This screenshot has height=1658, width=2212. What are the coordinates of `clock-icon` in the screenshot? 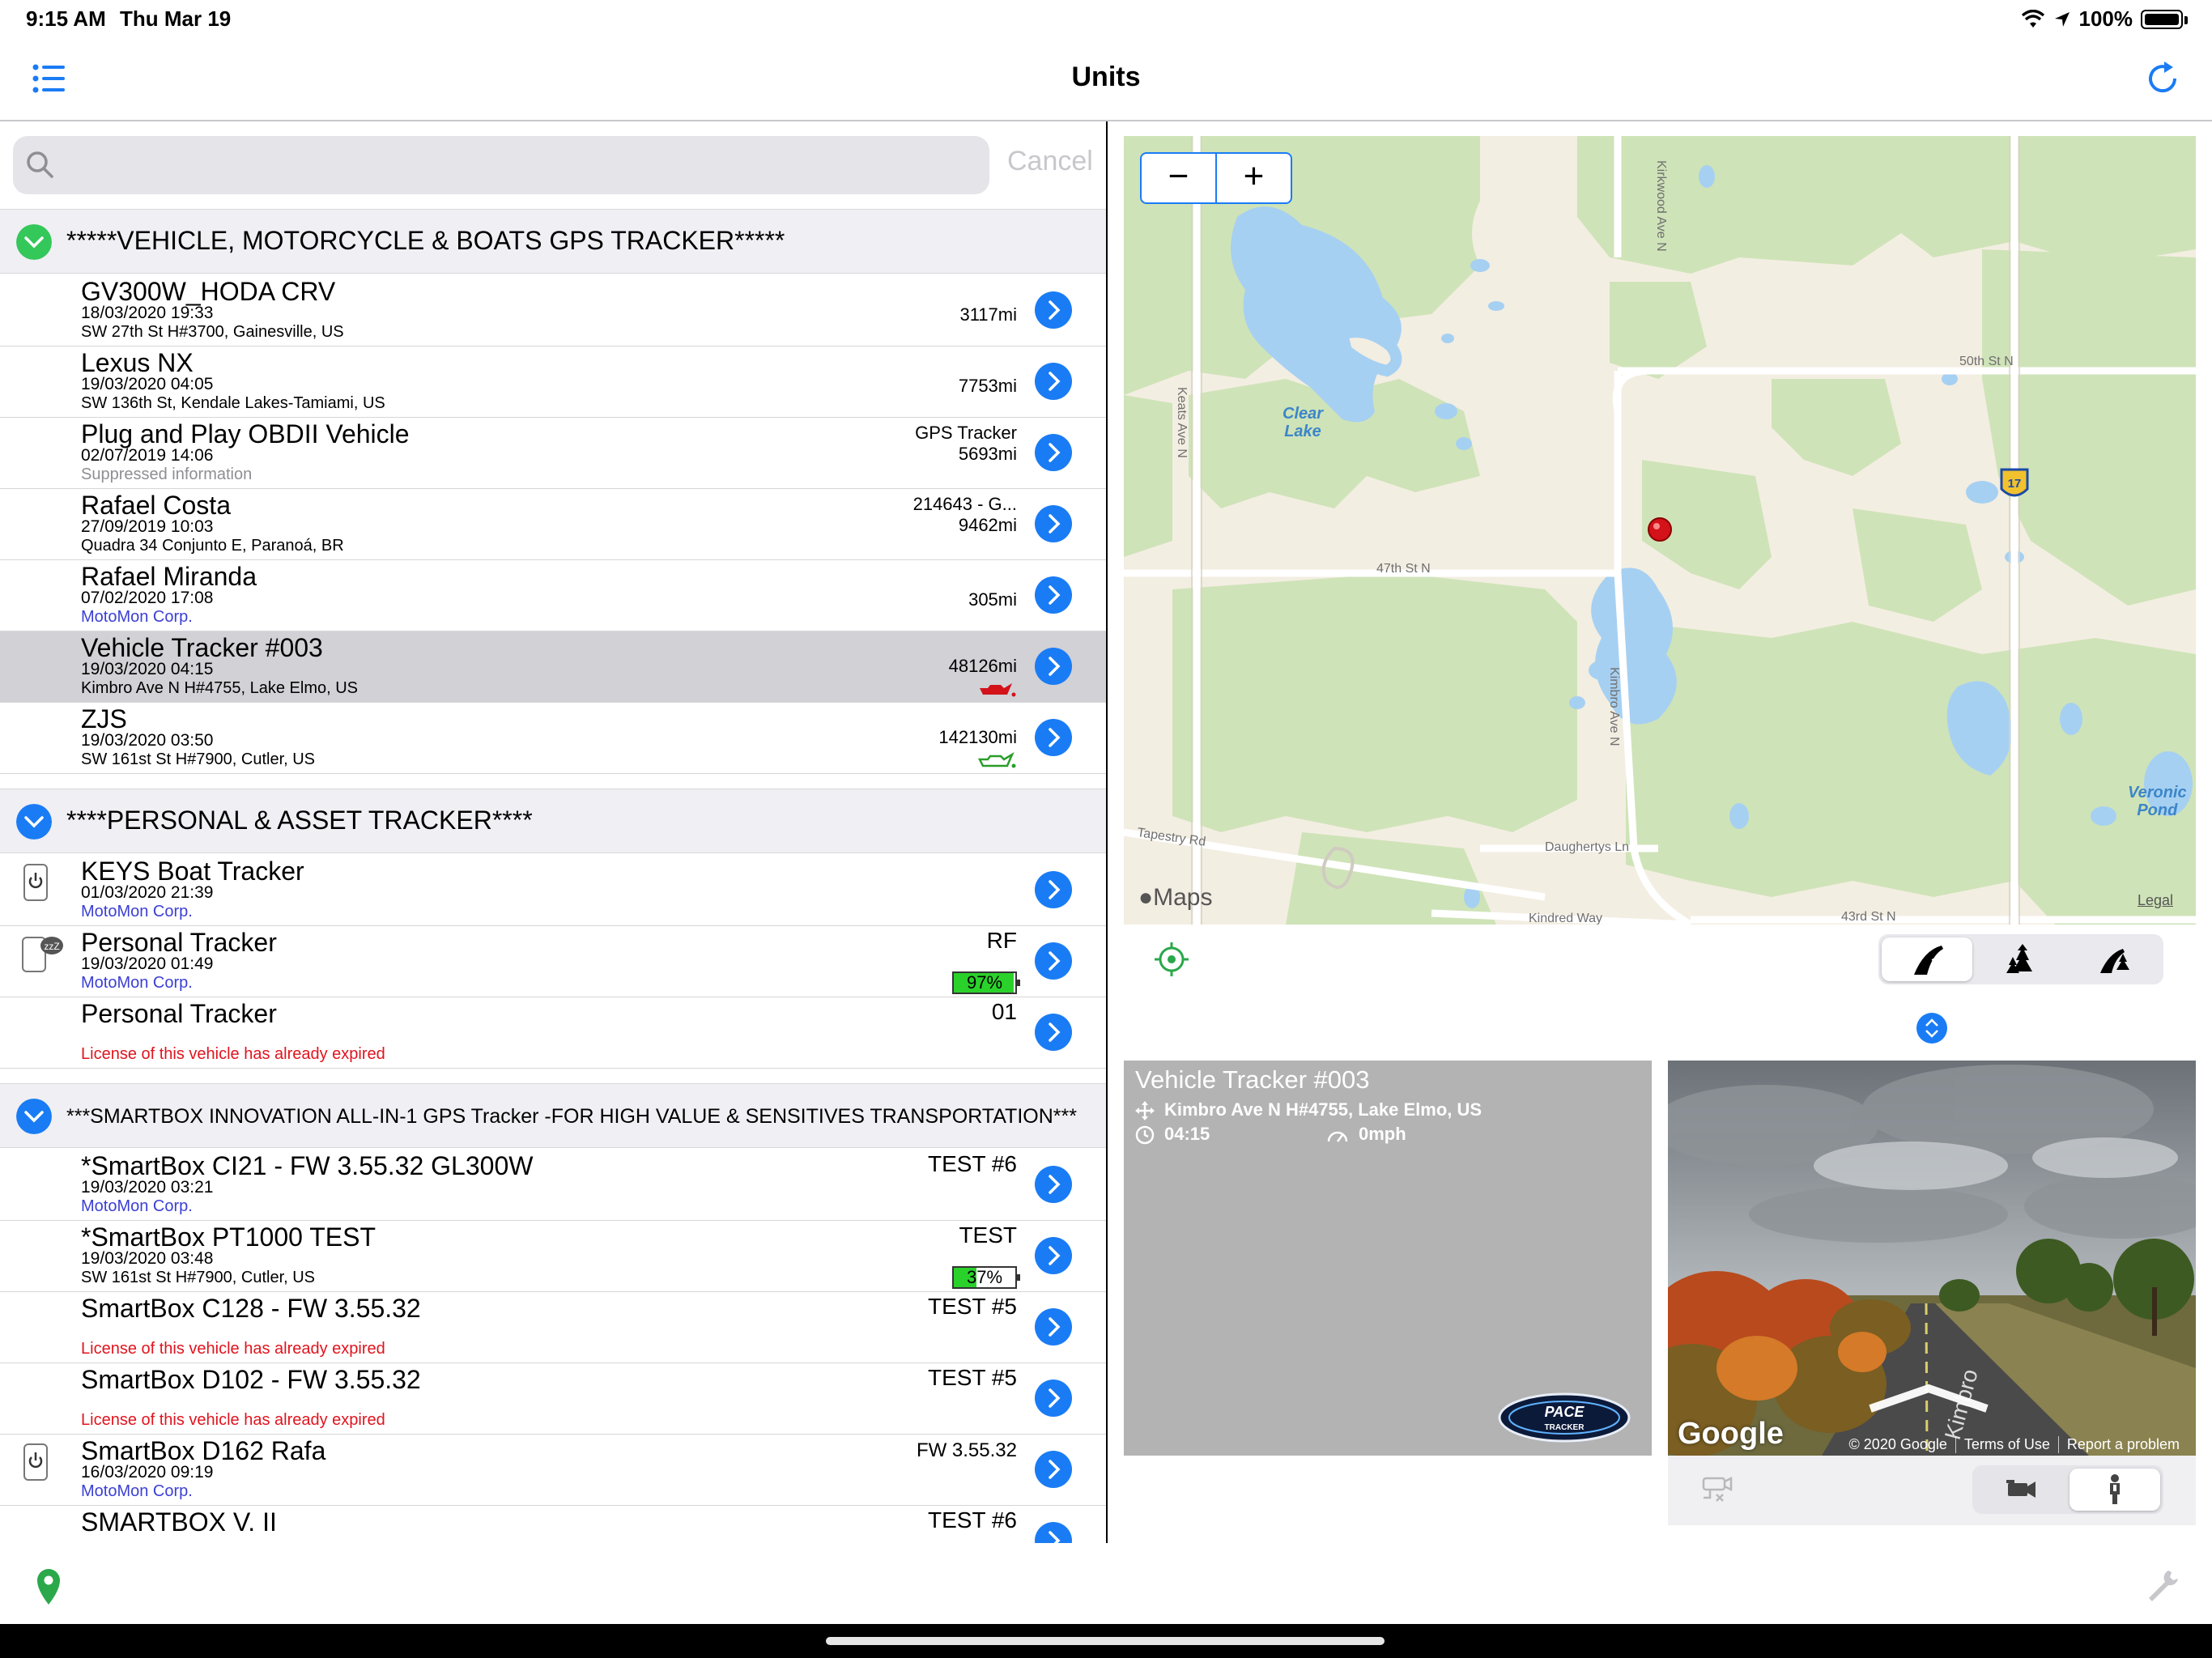 It's located at (1145, 1135).